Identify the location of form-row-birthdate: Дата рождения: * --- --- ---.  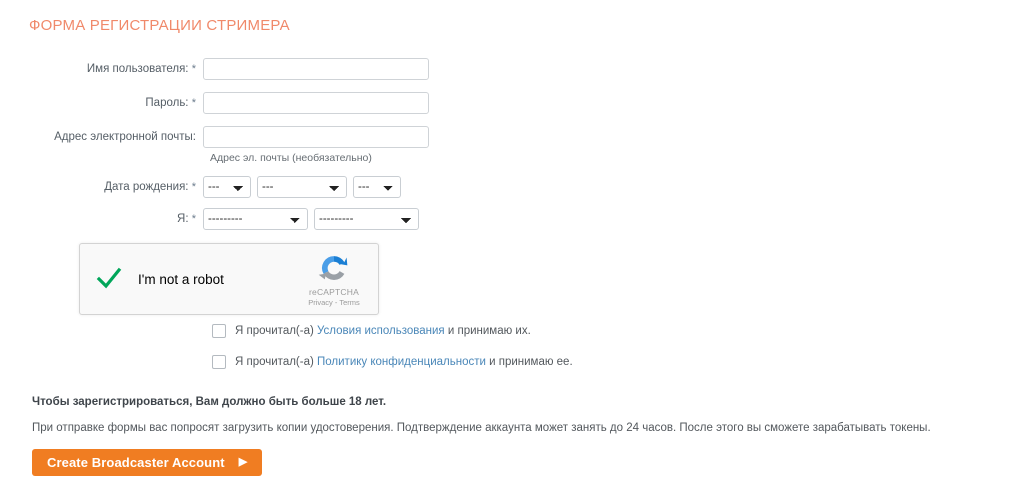
(200, 187).